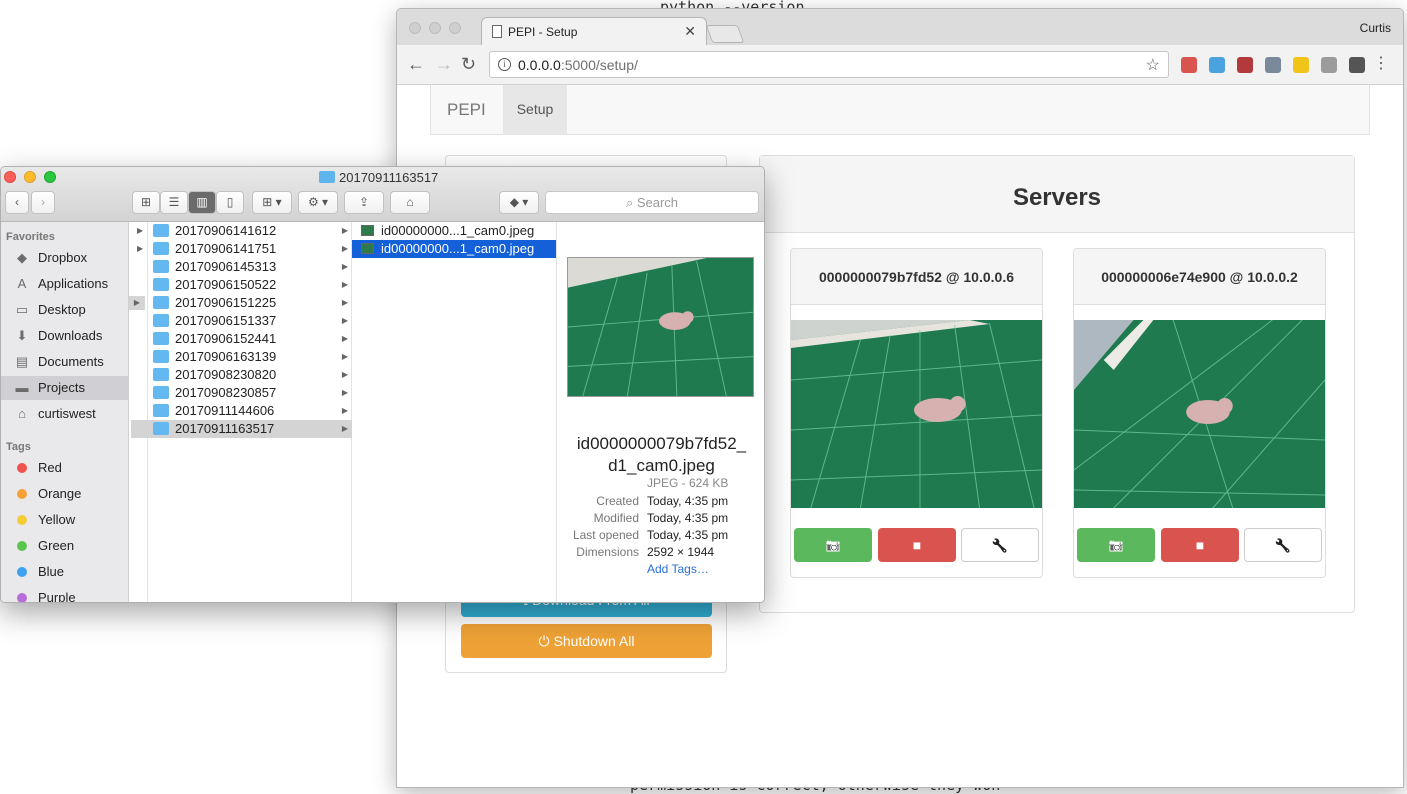 The width and height of the screenshot is (1407, 794). I want to click on brand-link: PEPI, so click(466, 110).